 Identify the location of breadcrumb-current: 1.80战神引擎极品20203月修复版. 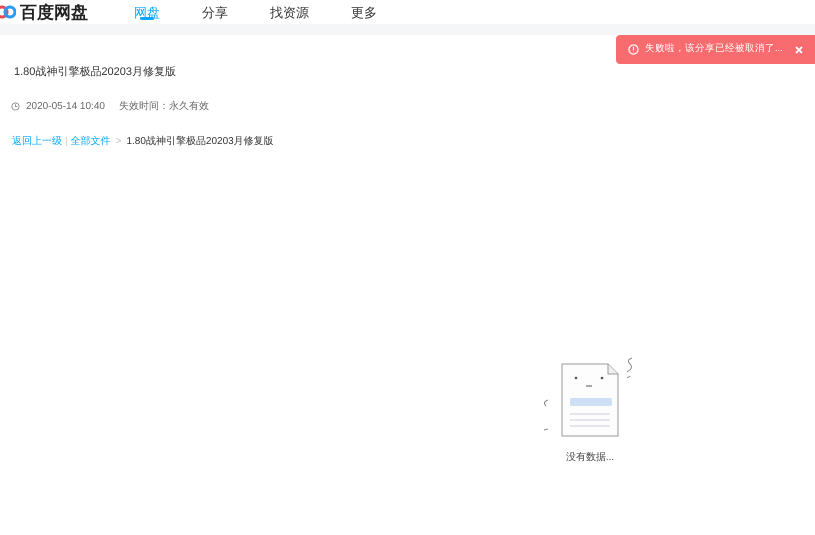
(200, 141).